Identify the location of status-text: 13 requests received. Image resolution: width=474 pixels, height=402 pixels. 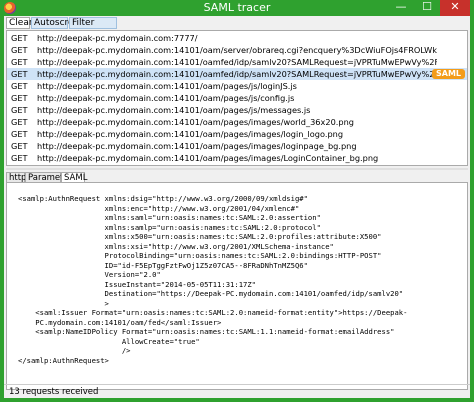
(54, 392).